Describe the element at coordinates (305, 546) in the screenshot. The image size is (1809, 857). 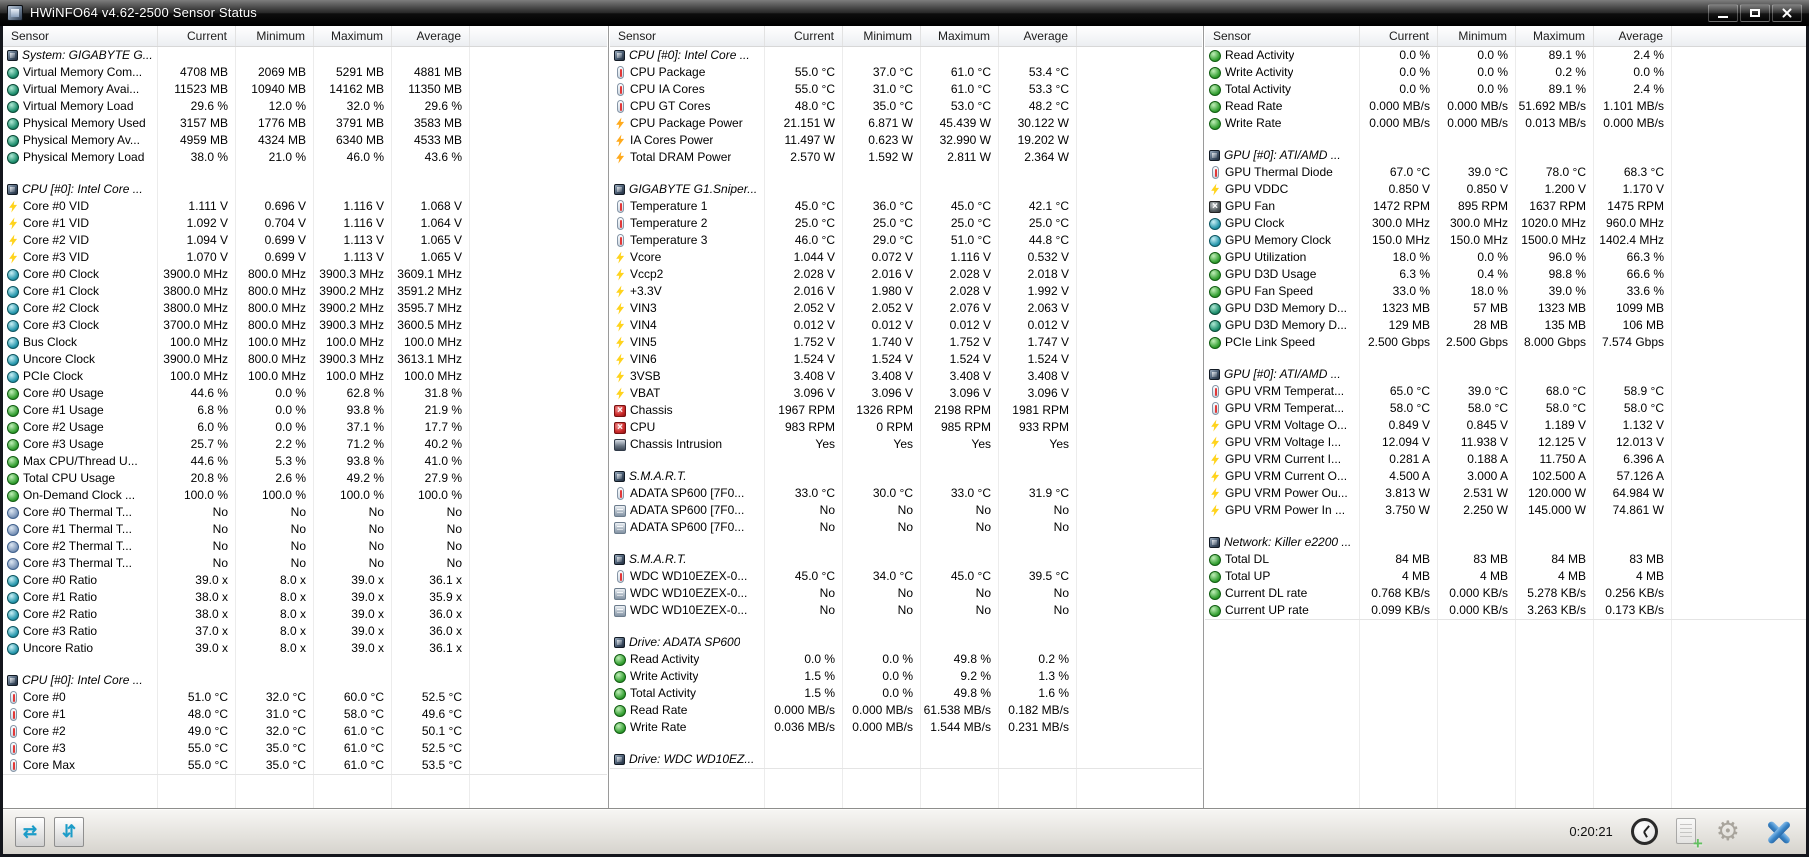
I see `sensor-row: Core #2 Thermal T... No No No No` at that location.